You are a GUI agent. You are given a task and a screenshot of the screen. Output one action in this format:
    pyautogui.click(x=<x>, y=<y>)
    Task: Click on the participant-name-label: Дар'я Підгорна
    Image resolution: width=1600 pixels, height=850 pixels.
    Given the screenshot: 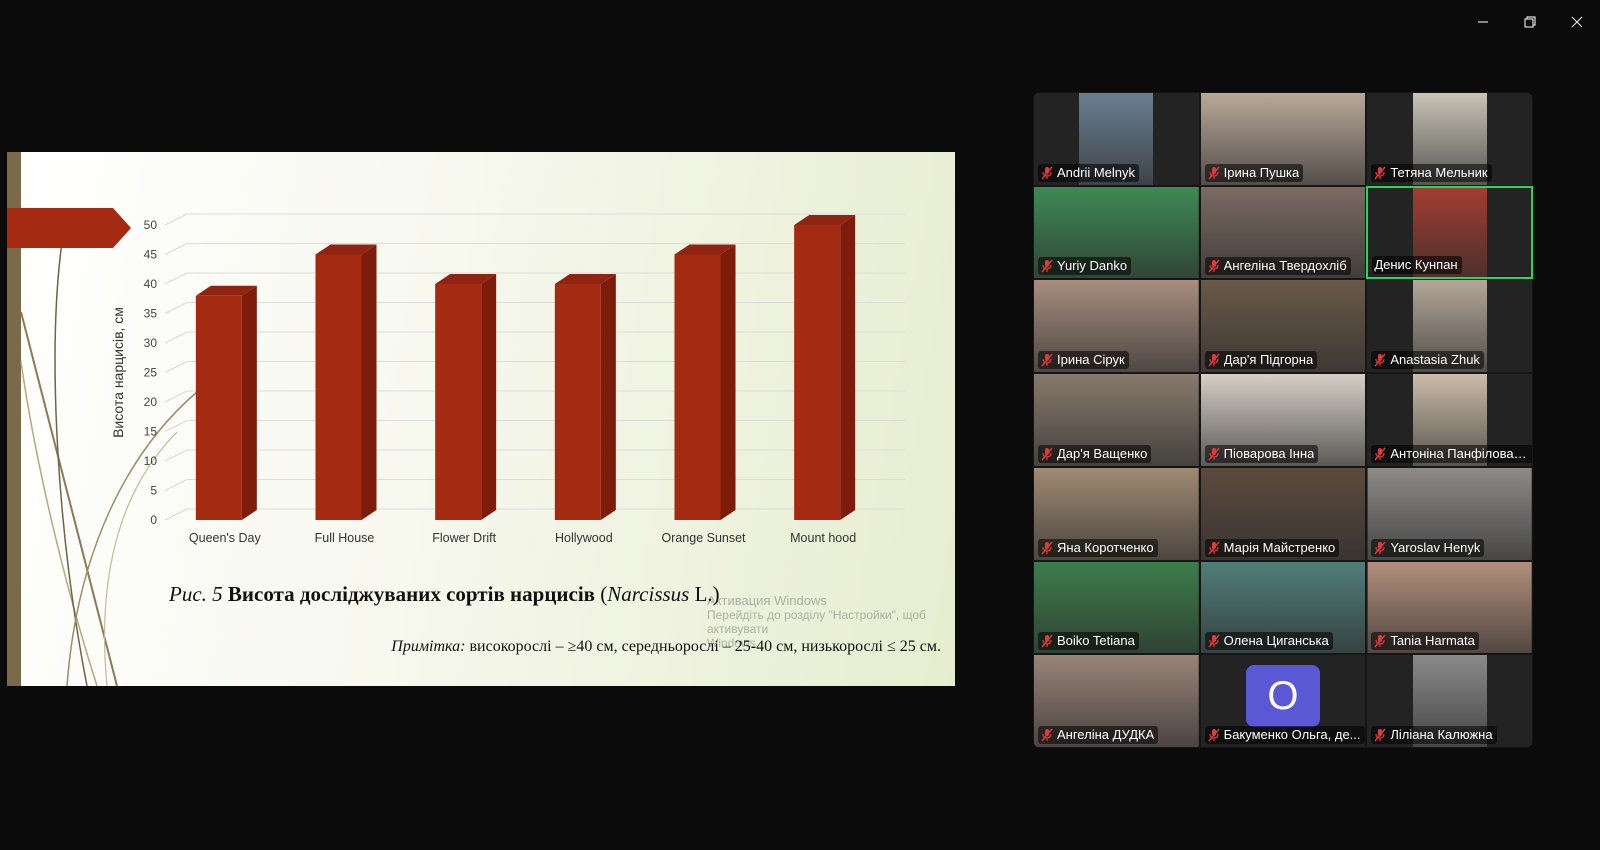 What is the action you would take?
    pyautogui.click(x=1261, y=360)
    